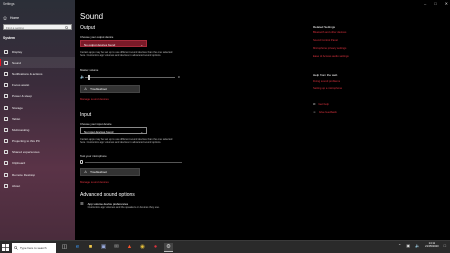  What do you see at coordinates (94, 99) in the screenshot?
I see `output-manage-devices-link: Manage sound devices` at bounding box center [94, 99].